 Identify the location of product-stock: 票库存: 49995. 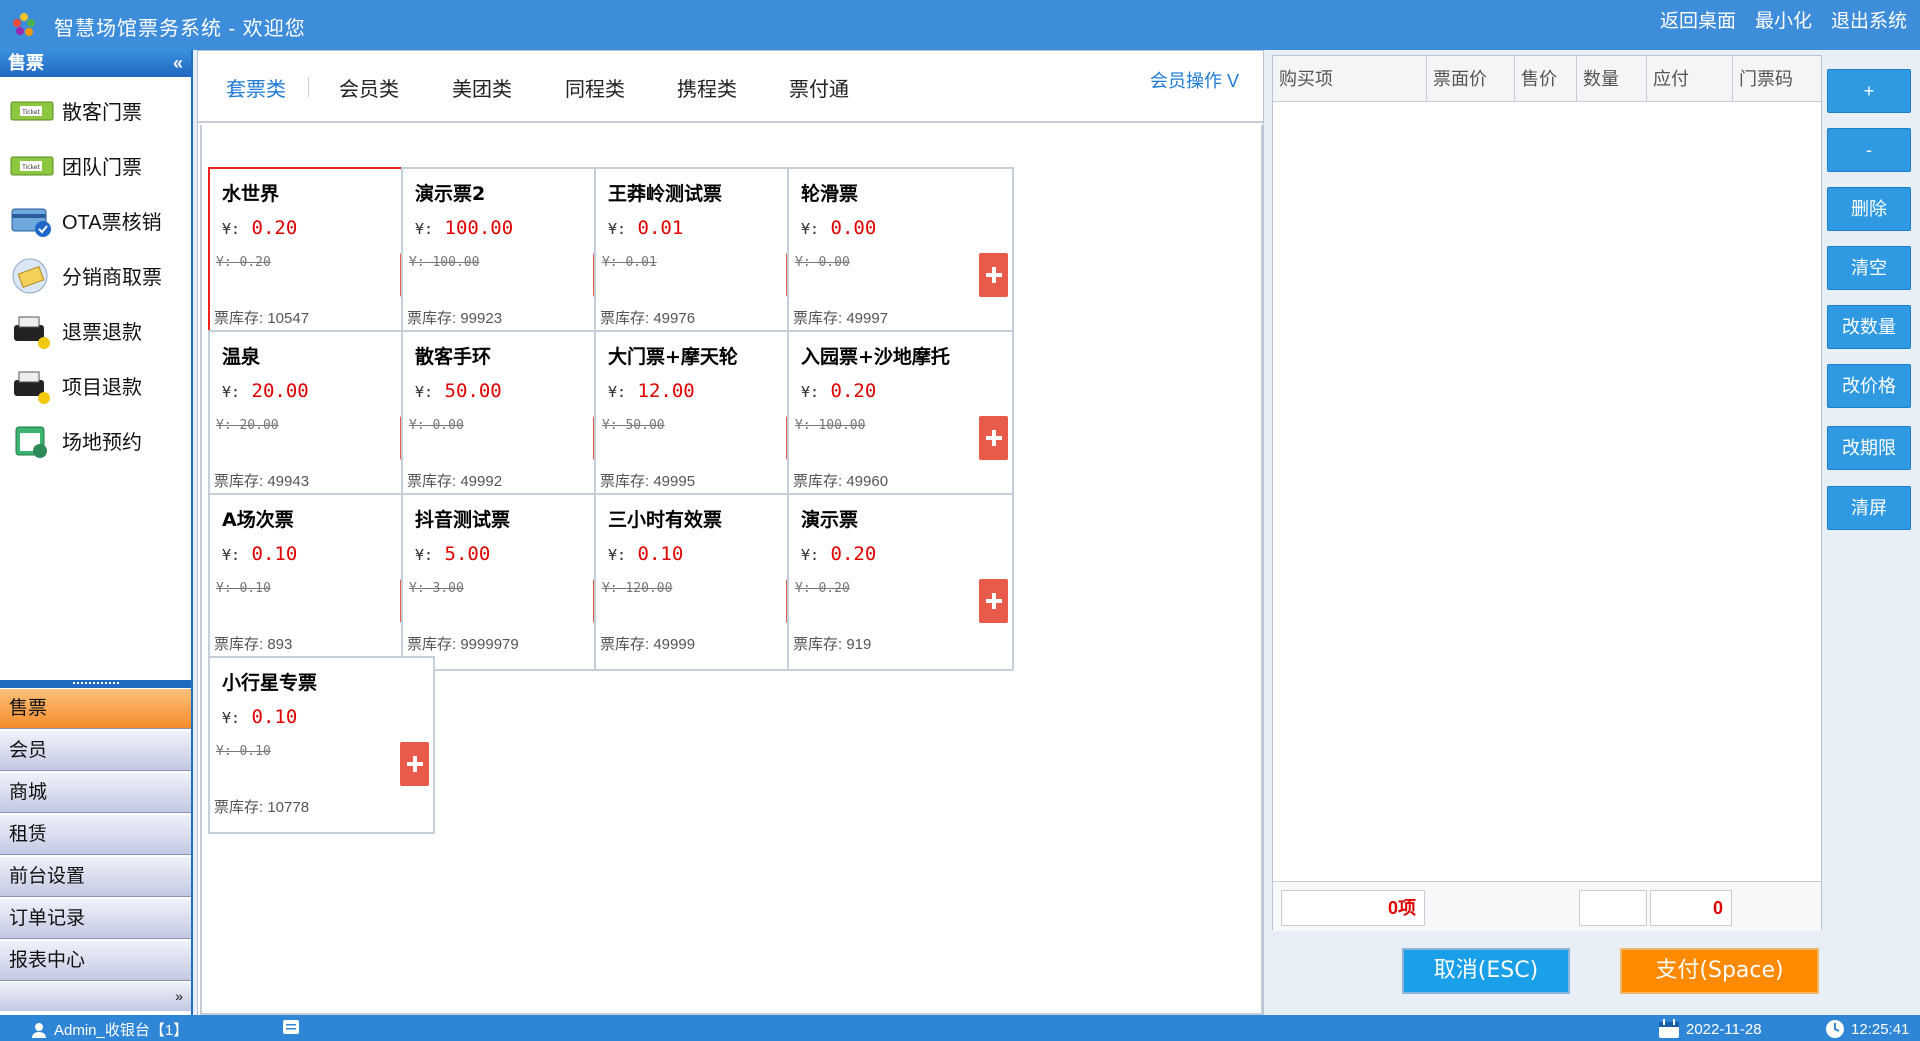
(647, 480).